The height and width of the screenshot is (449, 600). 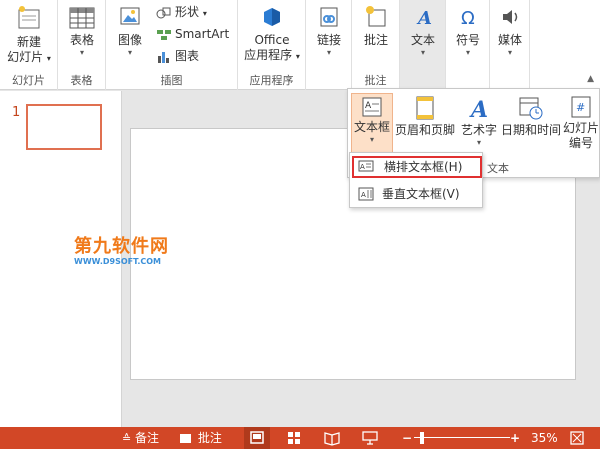 I want to click on chart-button: 图表, so click(x=177, y=56).